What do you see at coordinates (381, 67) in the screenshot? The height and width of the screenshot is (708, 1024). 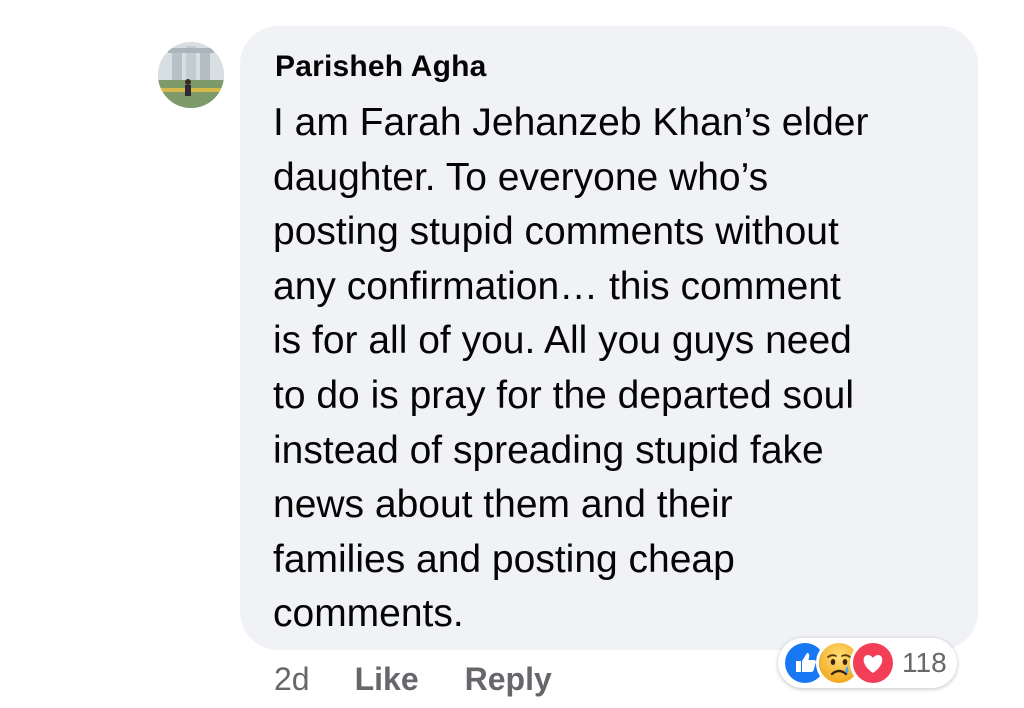 I see `comment-author-name: Parisheh Agha` at bounding box center [381, 67].